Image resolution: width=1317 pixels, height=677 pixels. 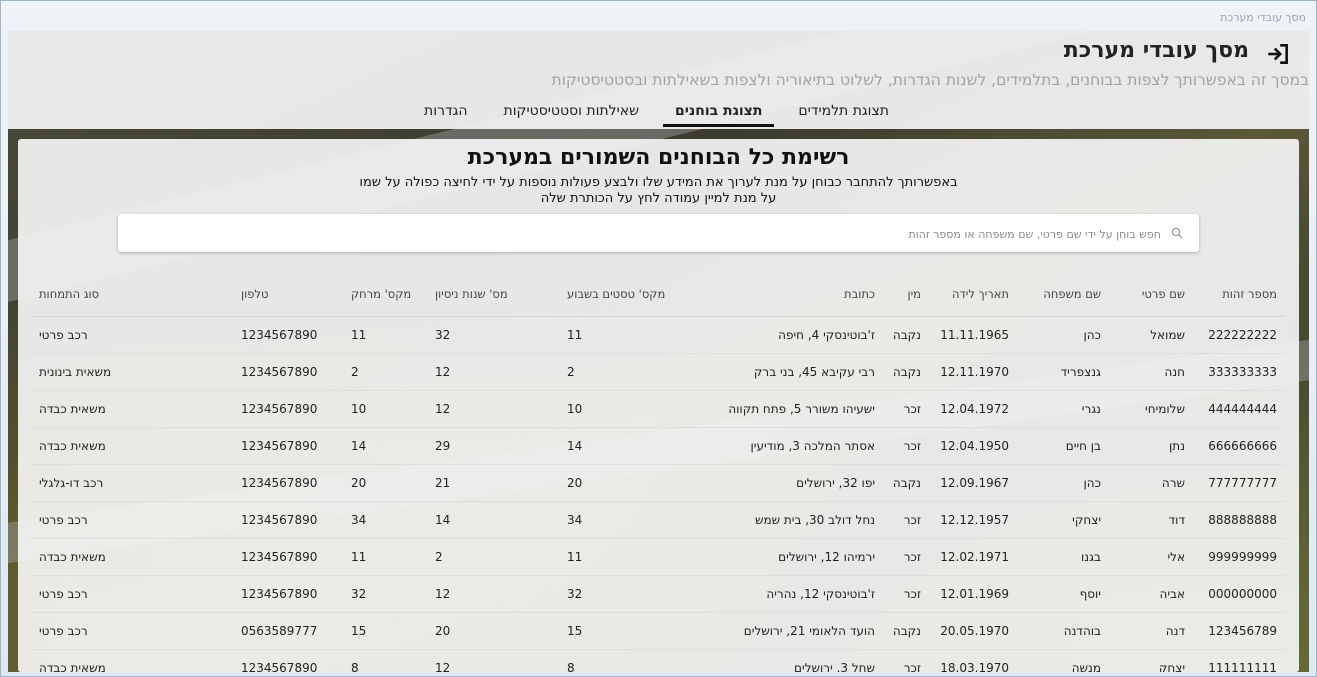 What do you see at coordinates (1263, 17) in the screenshot?
I see `window-title: מסך עובדי מערכת` at bounding box center [1263, 17].